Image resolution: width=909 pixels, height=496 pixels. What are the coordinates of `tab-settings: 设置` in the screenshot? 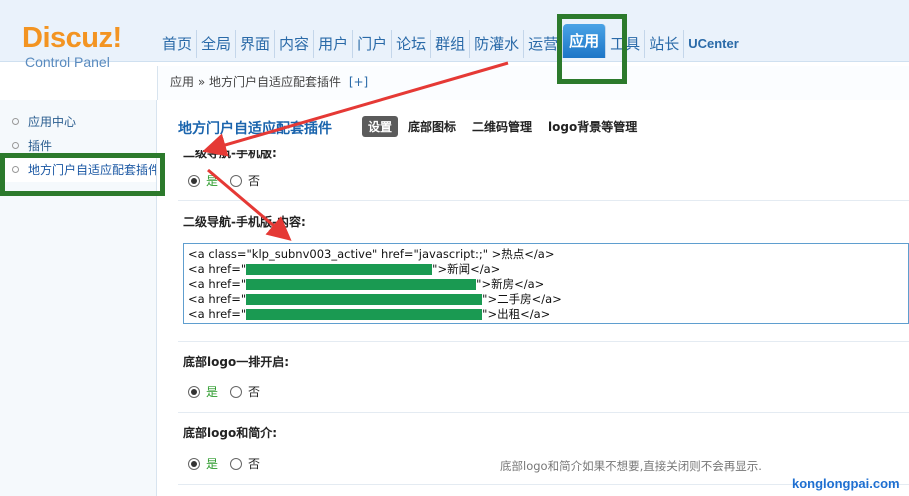 It's located at (380, 126).